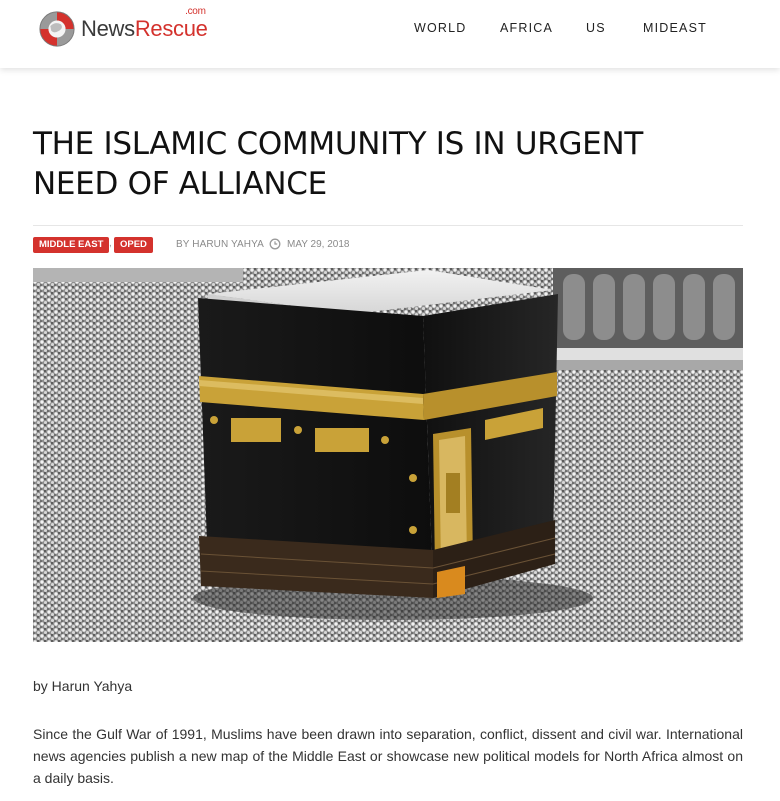  Describe the element at coordinates (83, 686) in the screenshot. I see `body-byline: by Harun Yahya` at that location.